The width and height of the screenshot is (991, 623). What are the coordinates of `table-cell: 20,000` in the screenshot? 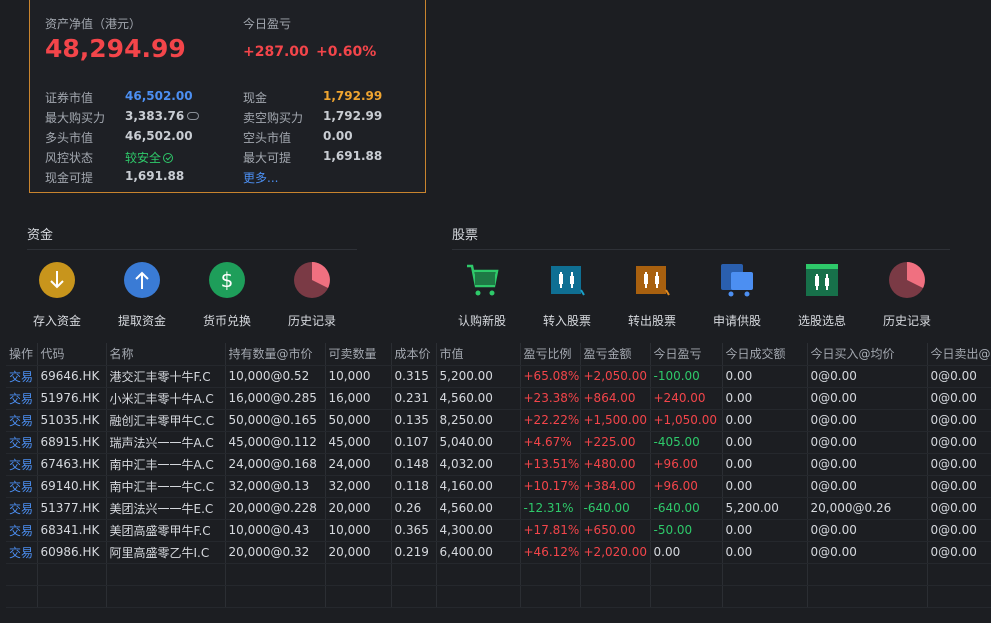 It's located at (358, 508).